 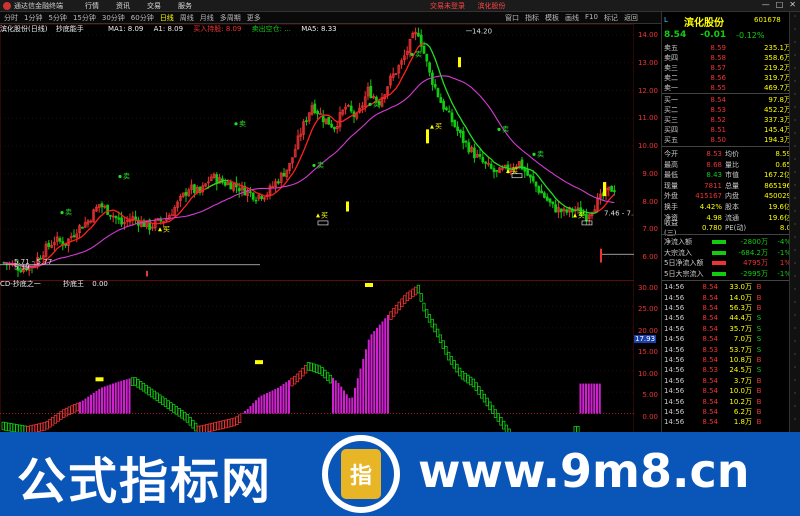 I want to click on bid-label: 买五, so click(x=671, y=140).